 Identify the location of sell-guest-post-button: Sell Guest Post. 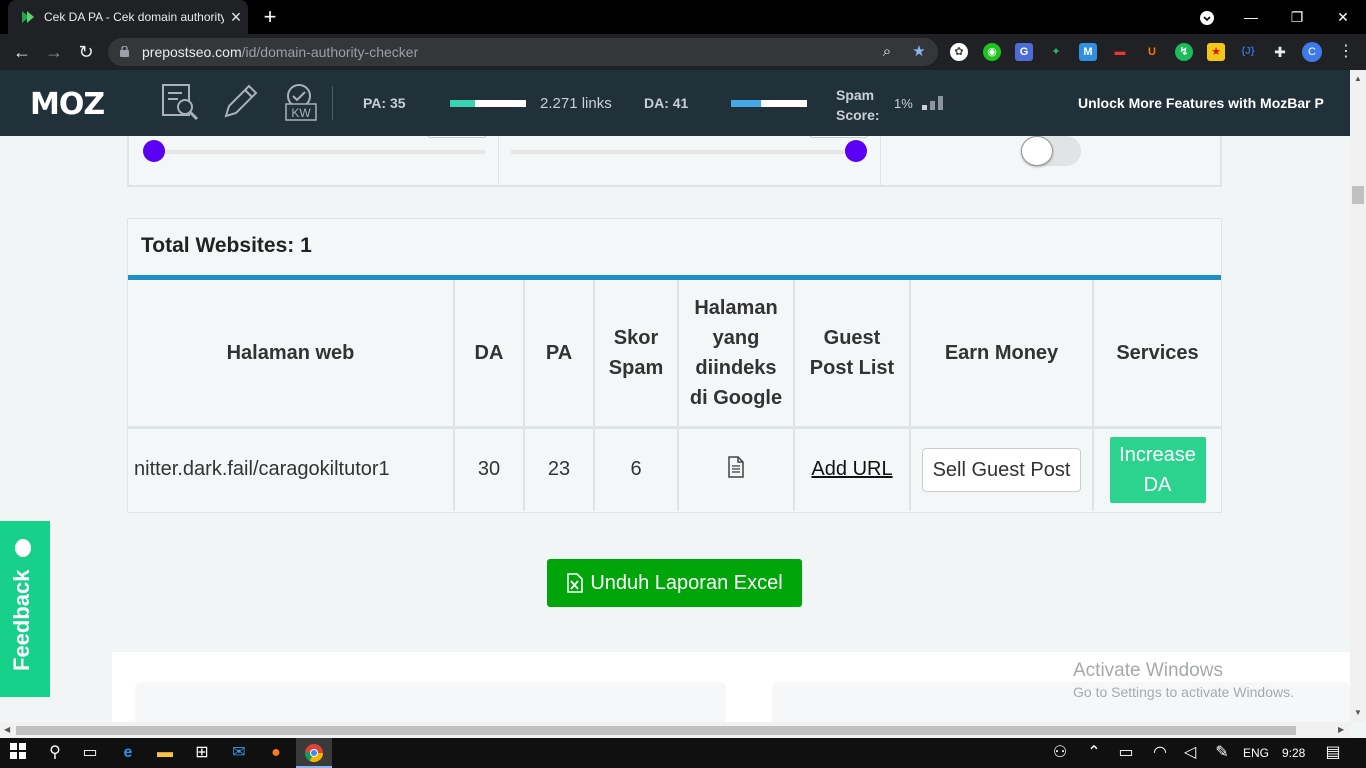
(1001, 469).